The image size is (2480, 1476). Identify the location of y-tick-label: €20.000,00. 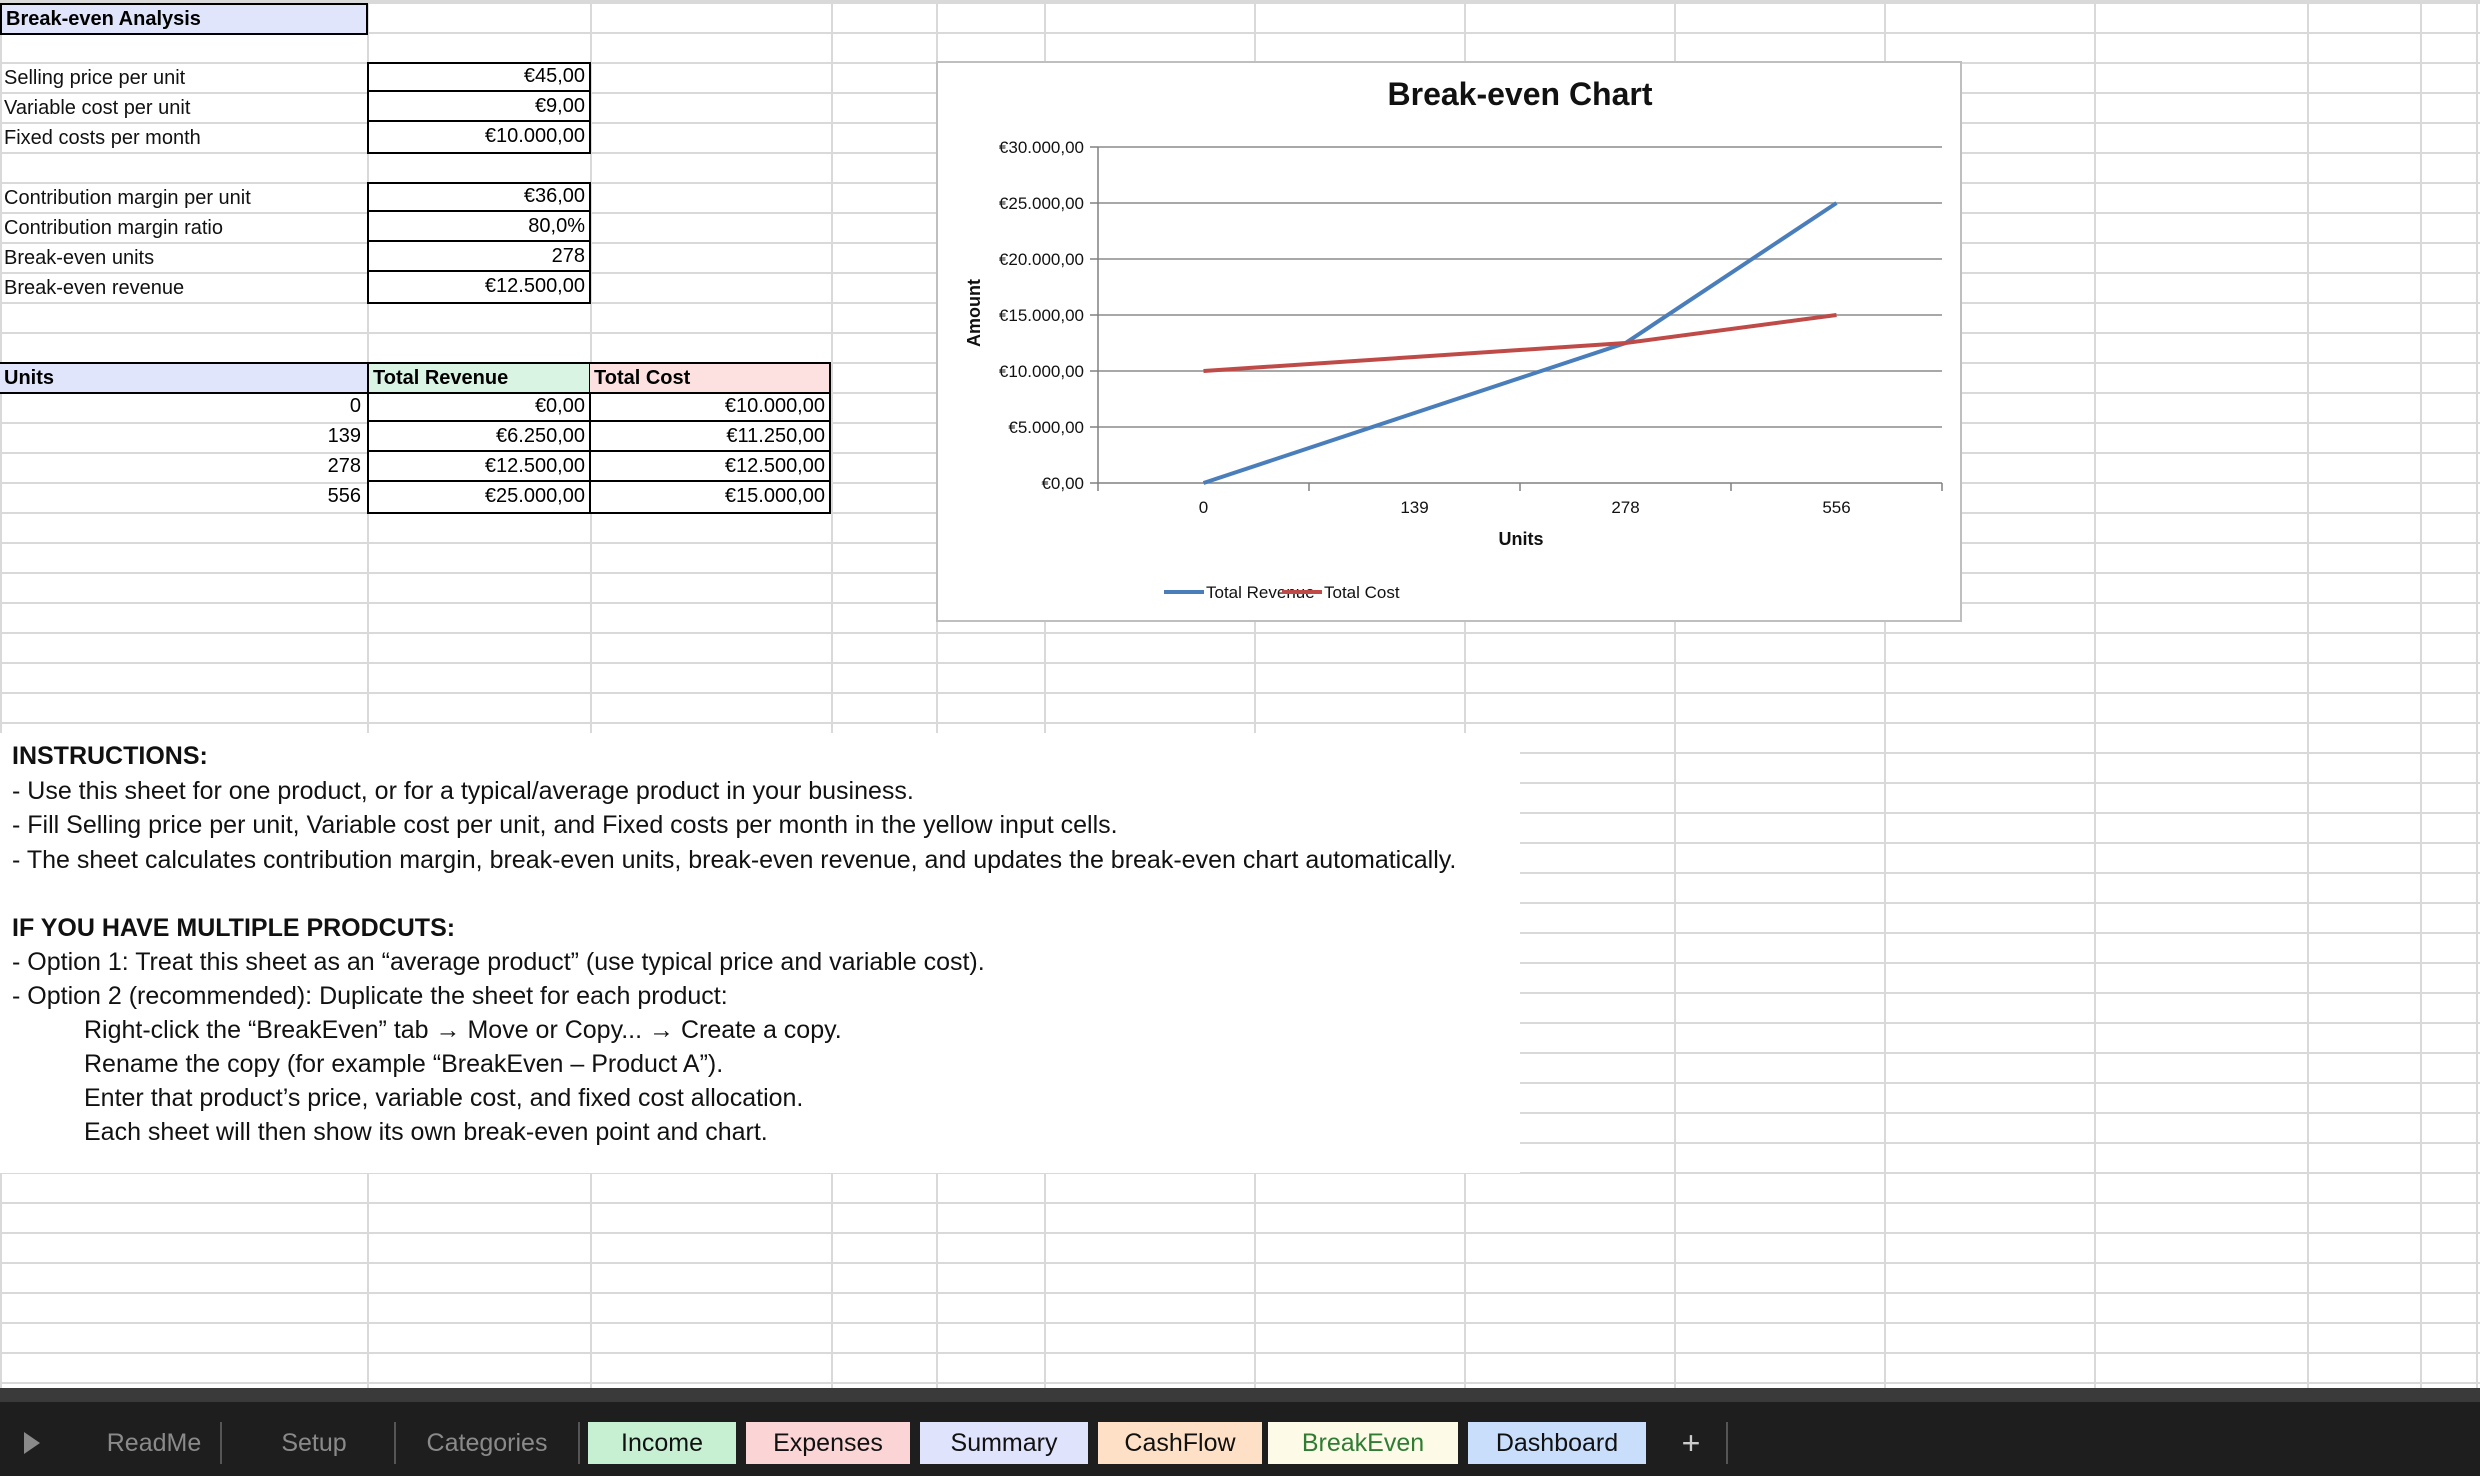
(1041, 259).